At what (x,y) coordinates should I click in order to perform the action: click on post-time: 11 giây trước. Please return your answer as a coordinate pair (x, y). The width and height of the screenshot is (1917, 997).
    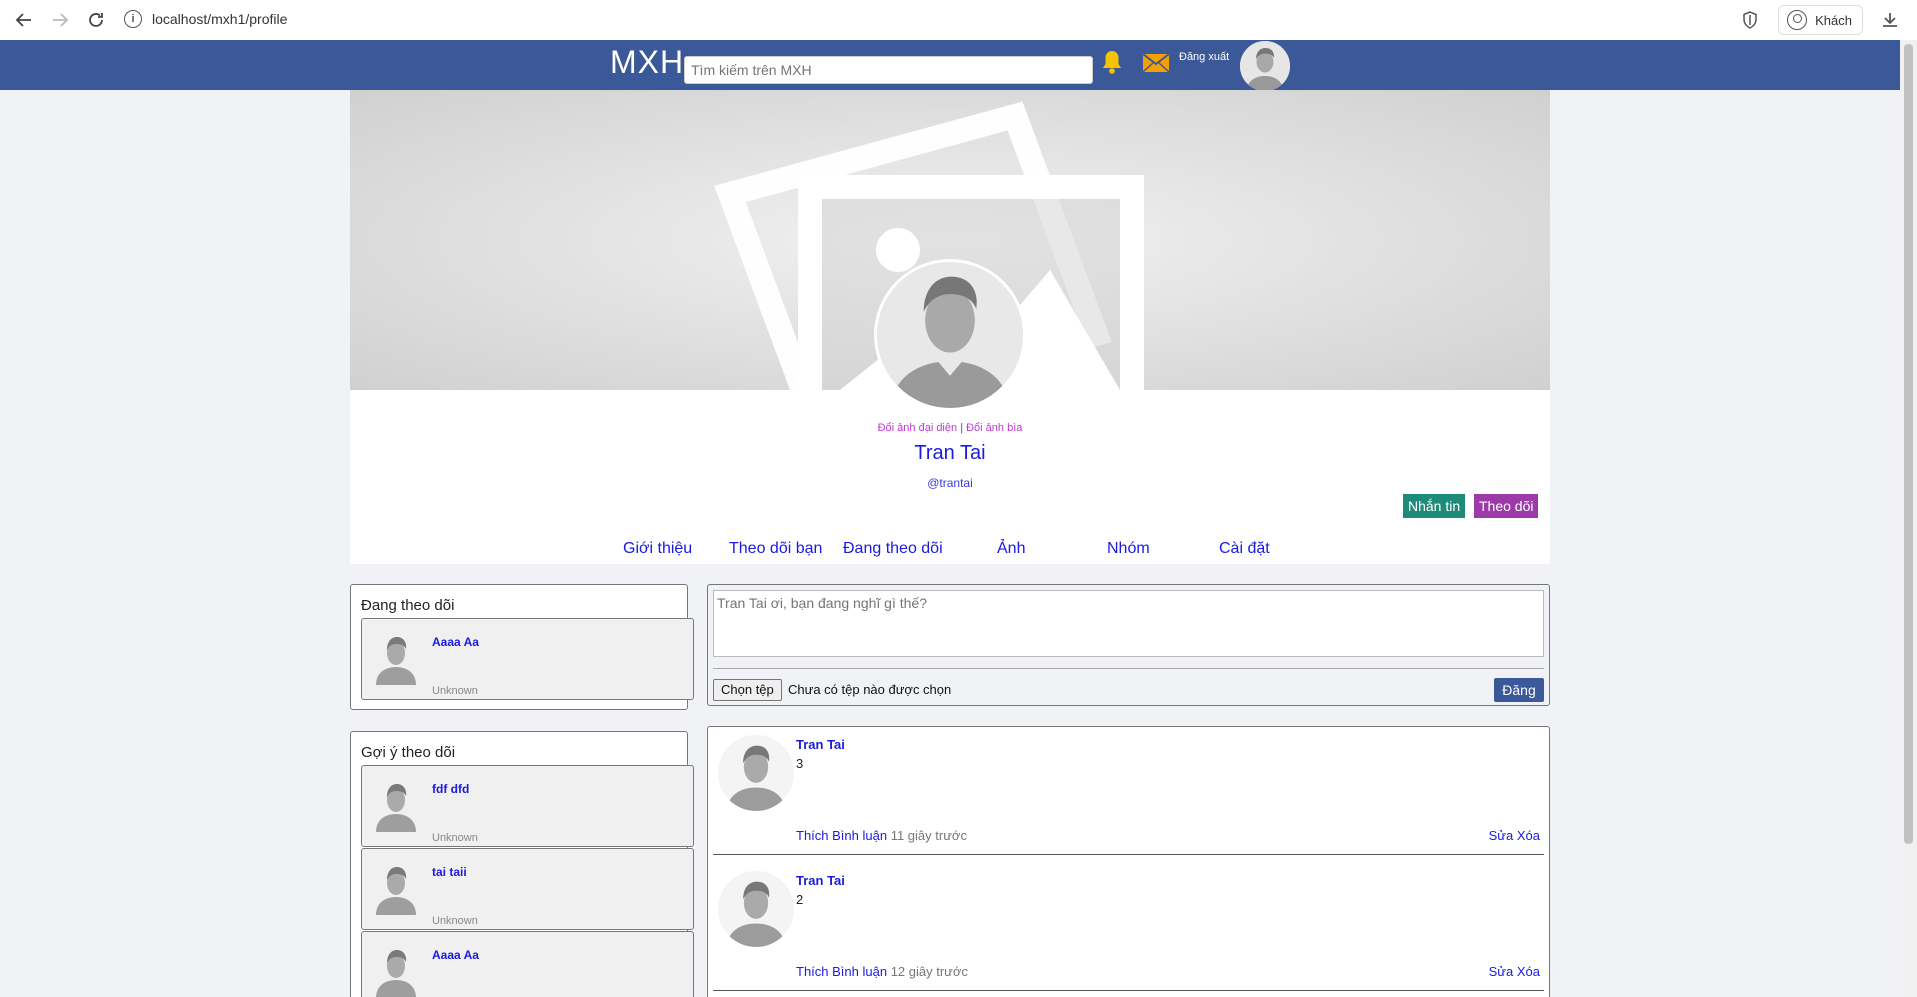
    Looking at the image, I should click on (928, 835).